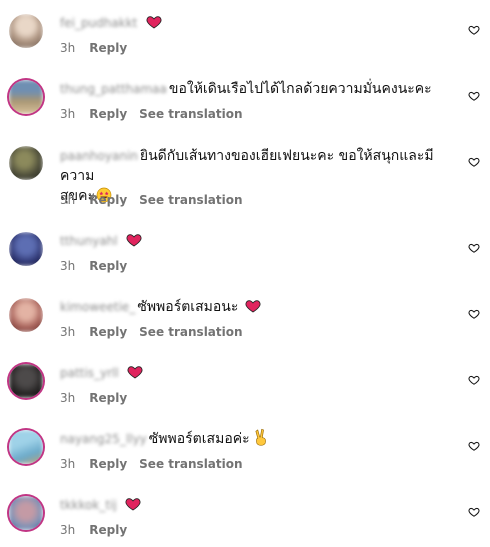 The image size is (490, 547). I want to click on comment-text: ซัพพอร์ตเสมอนะ, so click(188, 307).